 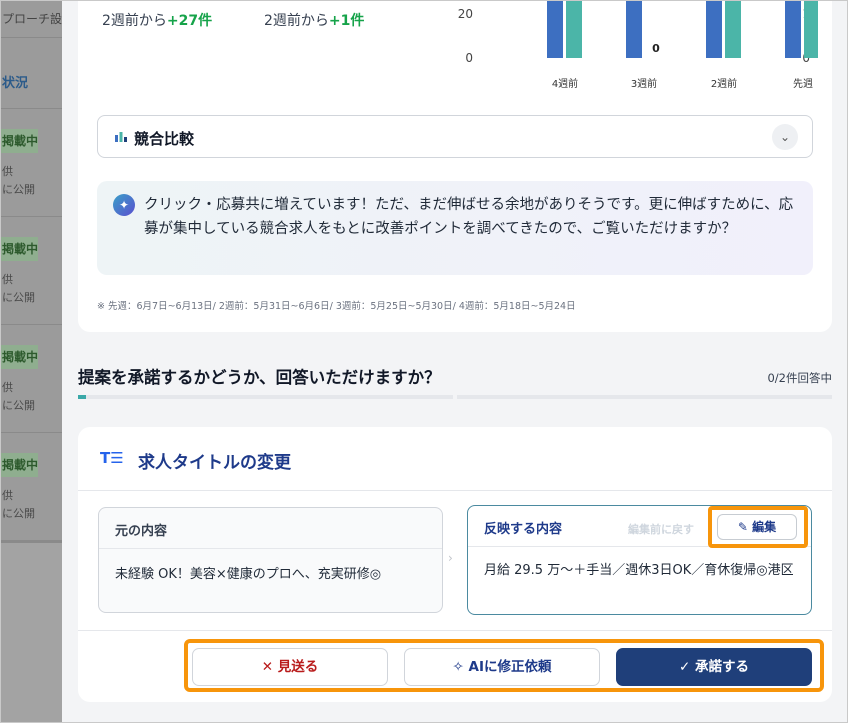 What do you see at coordinates (259, 377) in the screenshot?
I see `section-question: 提案を承諾するかどうか、回答いただけますか？` at bounding box center [259, 377].